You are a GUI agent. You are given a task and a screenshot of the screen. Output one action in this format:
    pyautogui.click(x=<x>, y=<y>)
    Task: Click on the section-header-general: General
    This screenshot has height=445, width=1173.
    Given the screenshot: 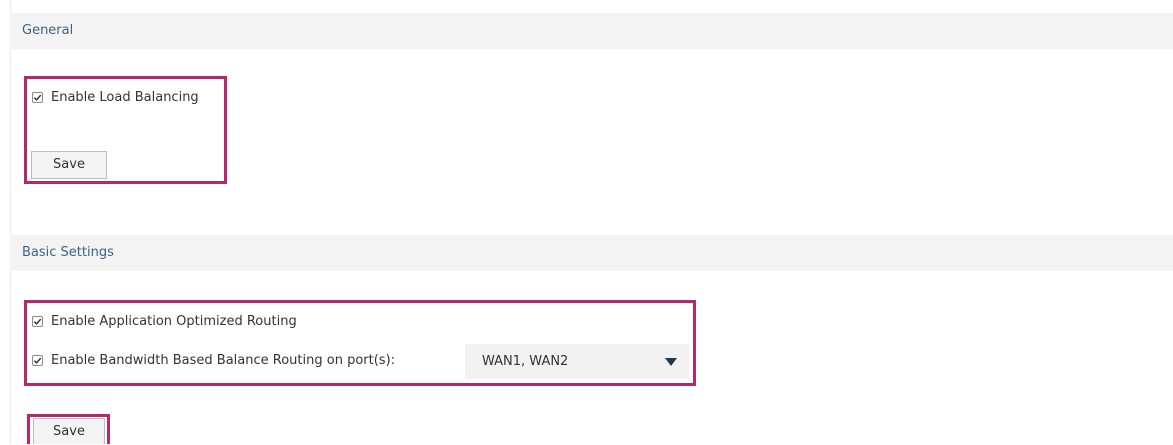 What is the action you would take?
    pyautogui.click(x=591, y=31)
    